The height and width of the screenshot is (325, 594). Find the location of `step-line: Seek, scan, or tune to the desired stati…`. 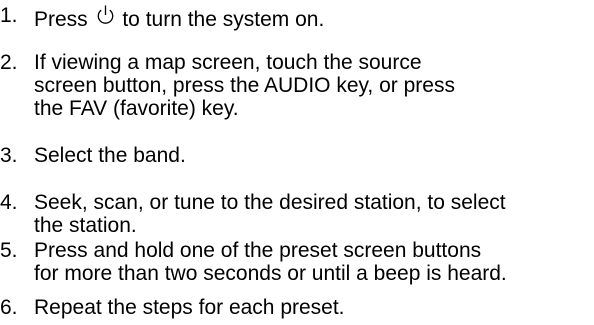

step-line: Seek, scan, or tune to the desired stati… is located at coordinates (270, 202).